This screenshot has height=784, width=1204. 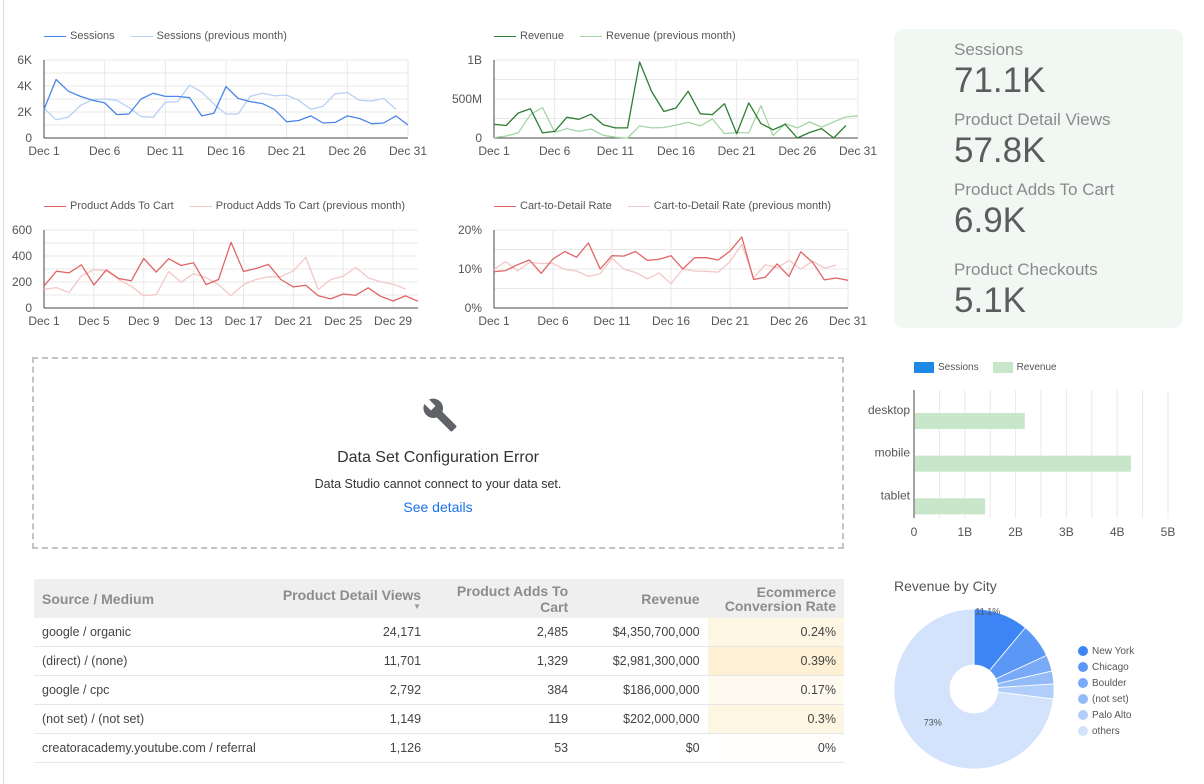 I want to click on y-tick-label: 0, so click(x=478, y=138).